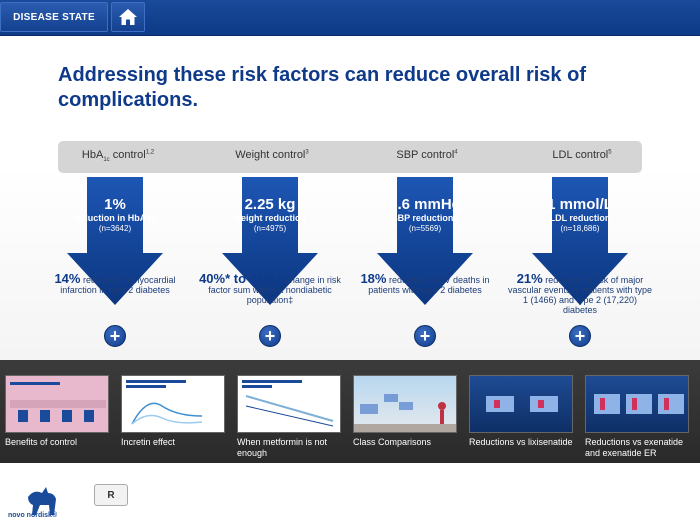 This screenshot has height=525, width=700. Describe the element at coordinates (111, 495) in the screenshot. I see `references-button: R` at that location.